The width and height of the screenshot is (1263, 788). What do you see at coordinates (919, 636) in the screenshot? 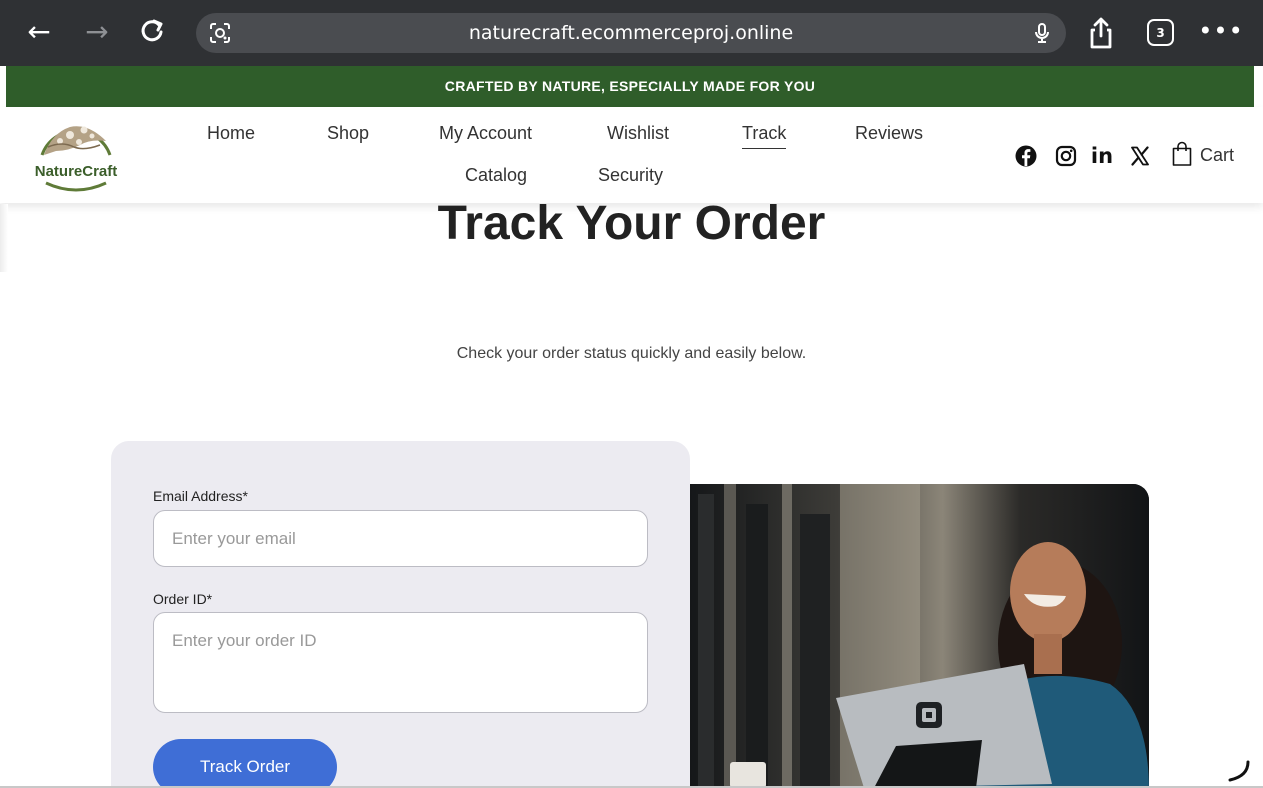
I see `hero-photo` at bounding box center [919, 636].